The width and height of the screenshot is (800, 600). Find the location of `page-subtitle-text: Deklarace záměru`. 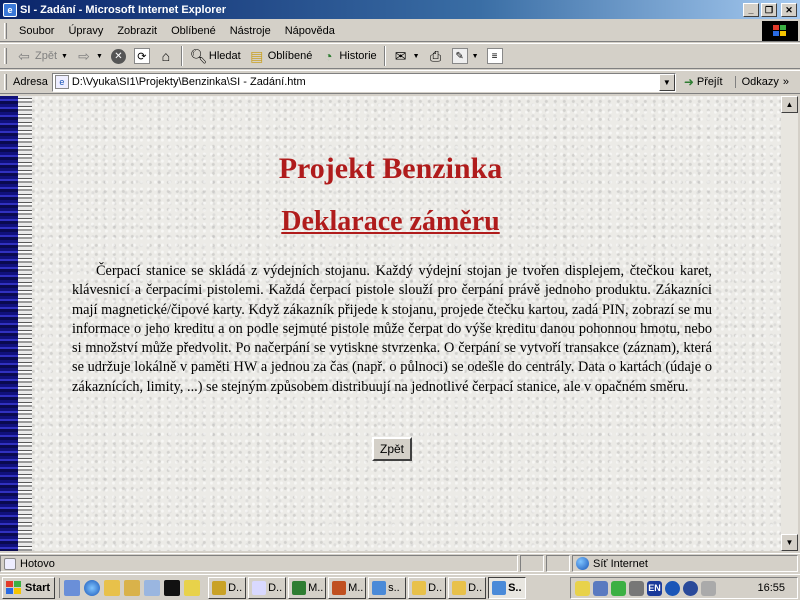

page-subtitle-text: Deklarace záměru is located at coordinates (390, 221).